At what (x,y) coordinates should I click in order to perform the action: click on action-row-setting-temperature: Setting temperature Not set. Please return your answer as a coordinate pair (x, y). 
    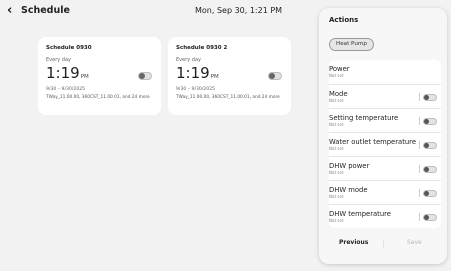
    Looking at the image, I should click on (385, 120).